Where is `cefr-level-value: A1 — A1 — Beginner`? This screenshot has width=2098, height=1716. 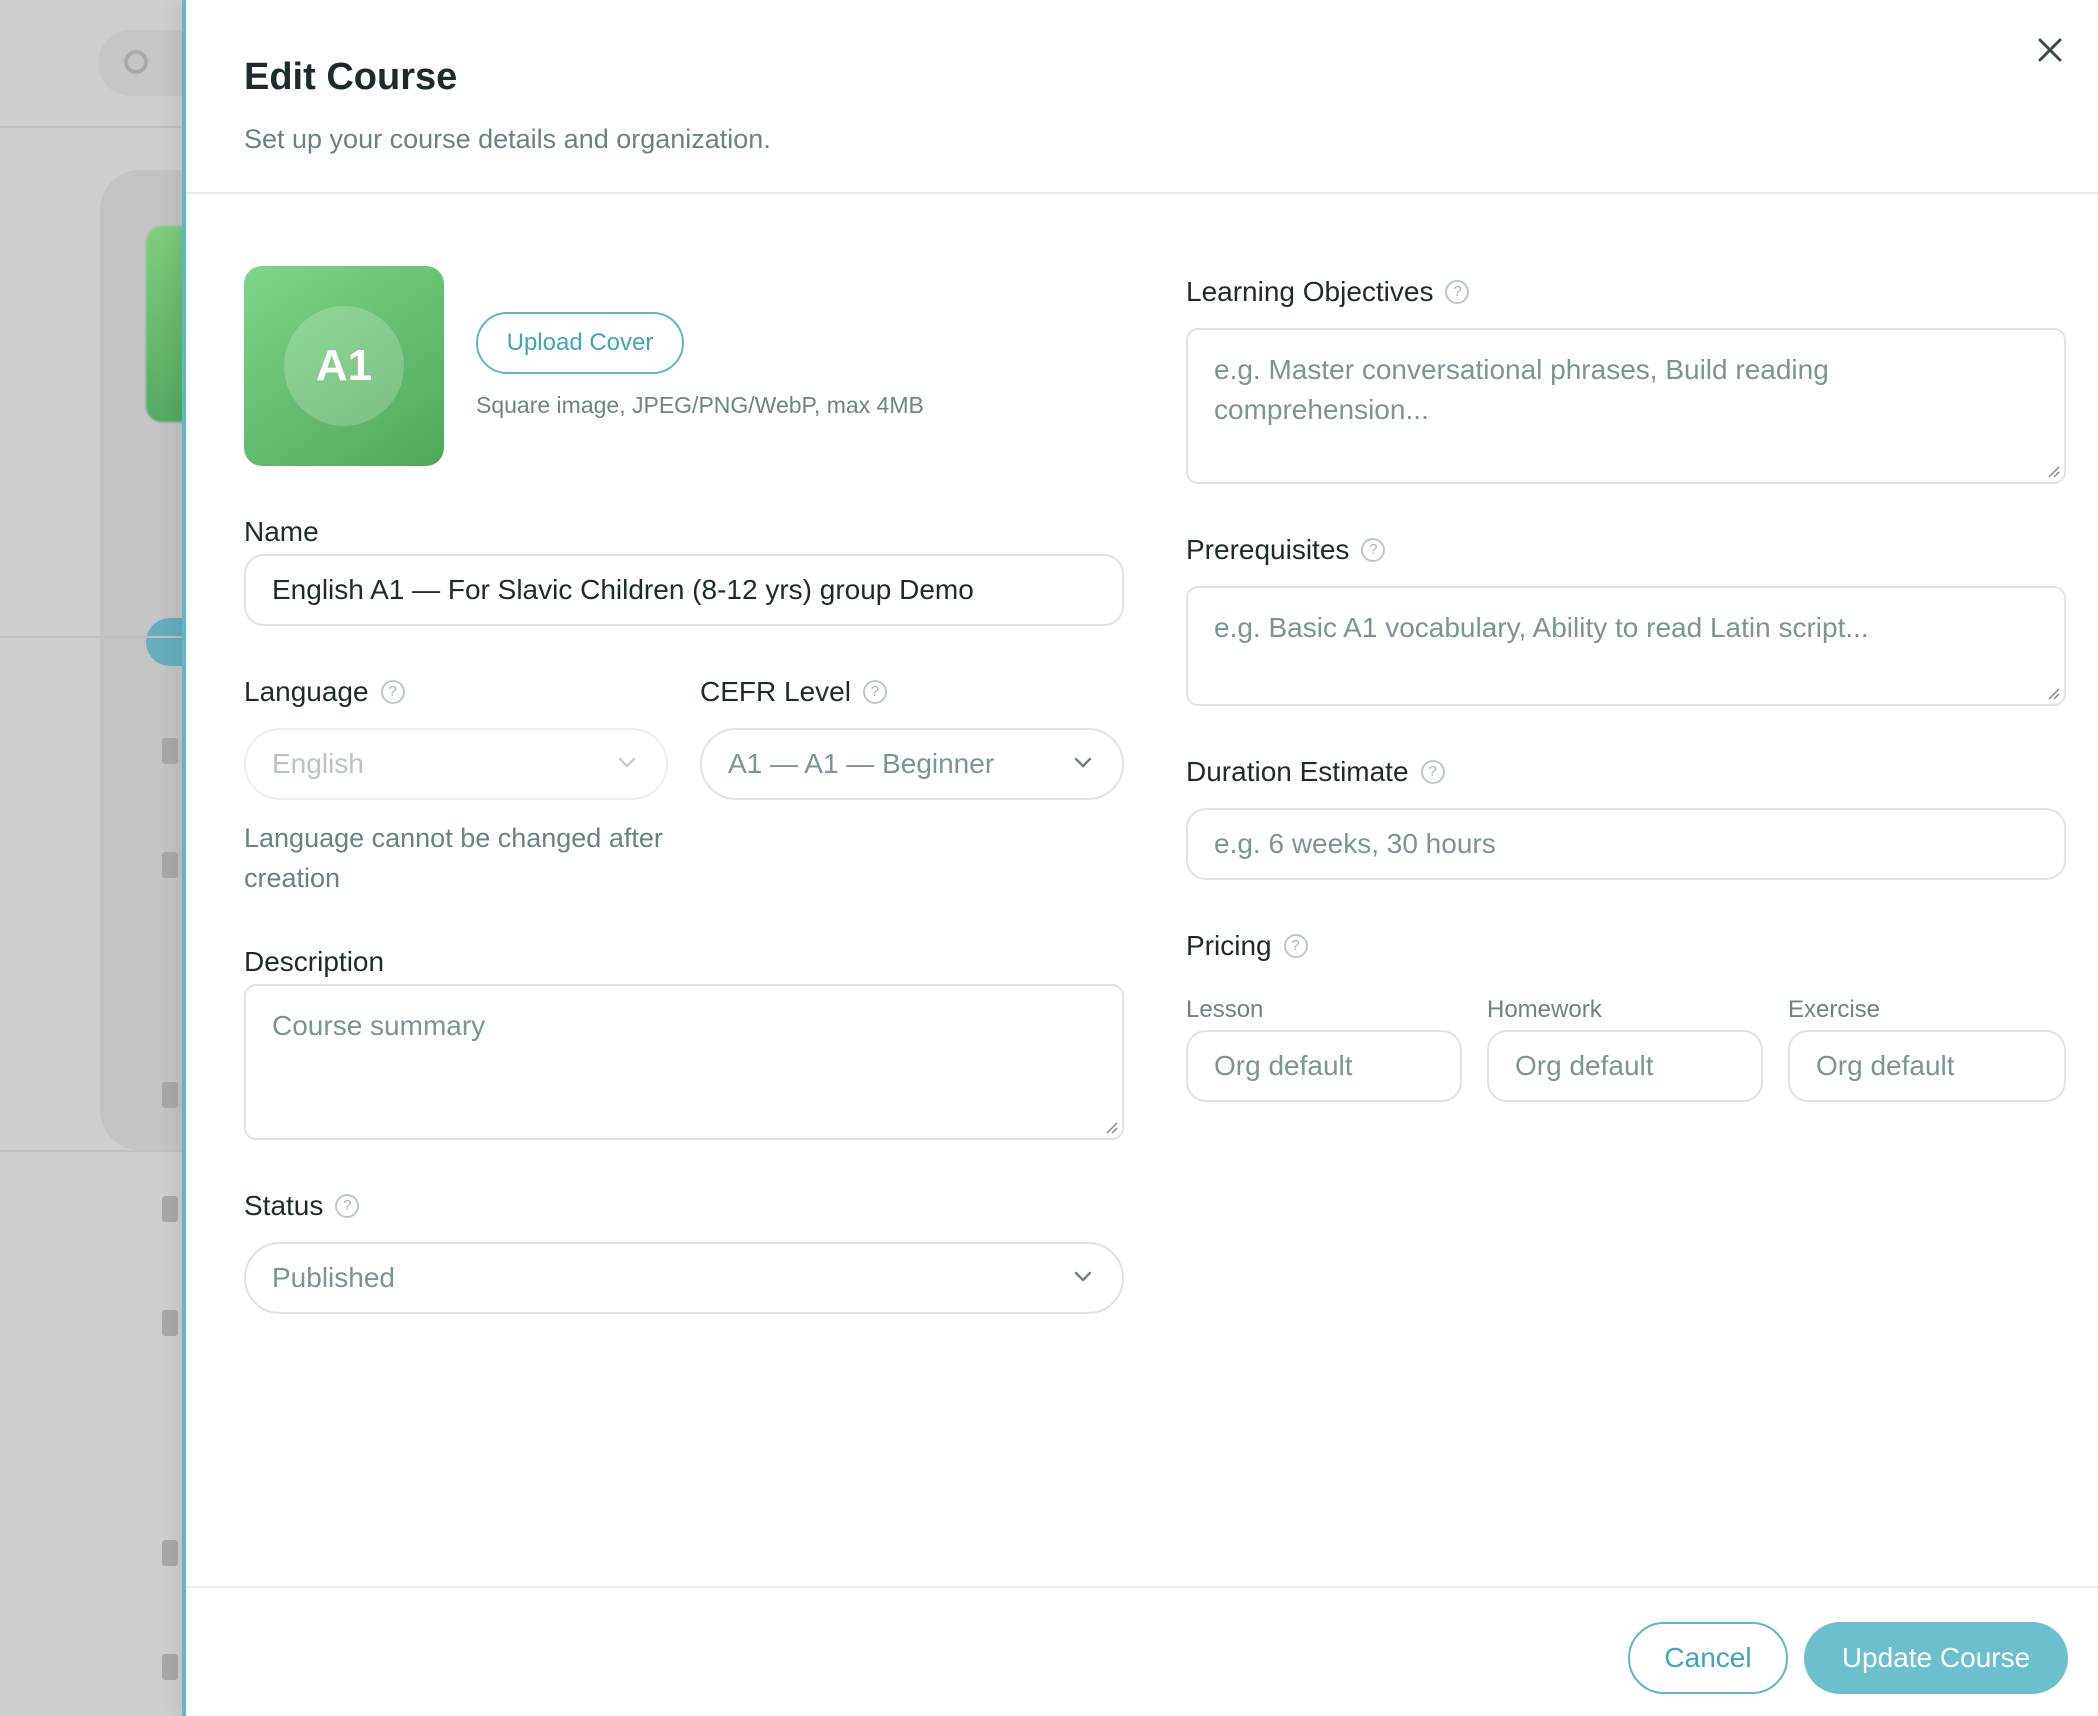 cefr-level-value: A1 — A1 — Beginner is located at coordinates (861, 763).